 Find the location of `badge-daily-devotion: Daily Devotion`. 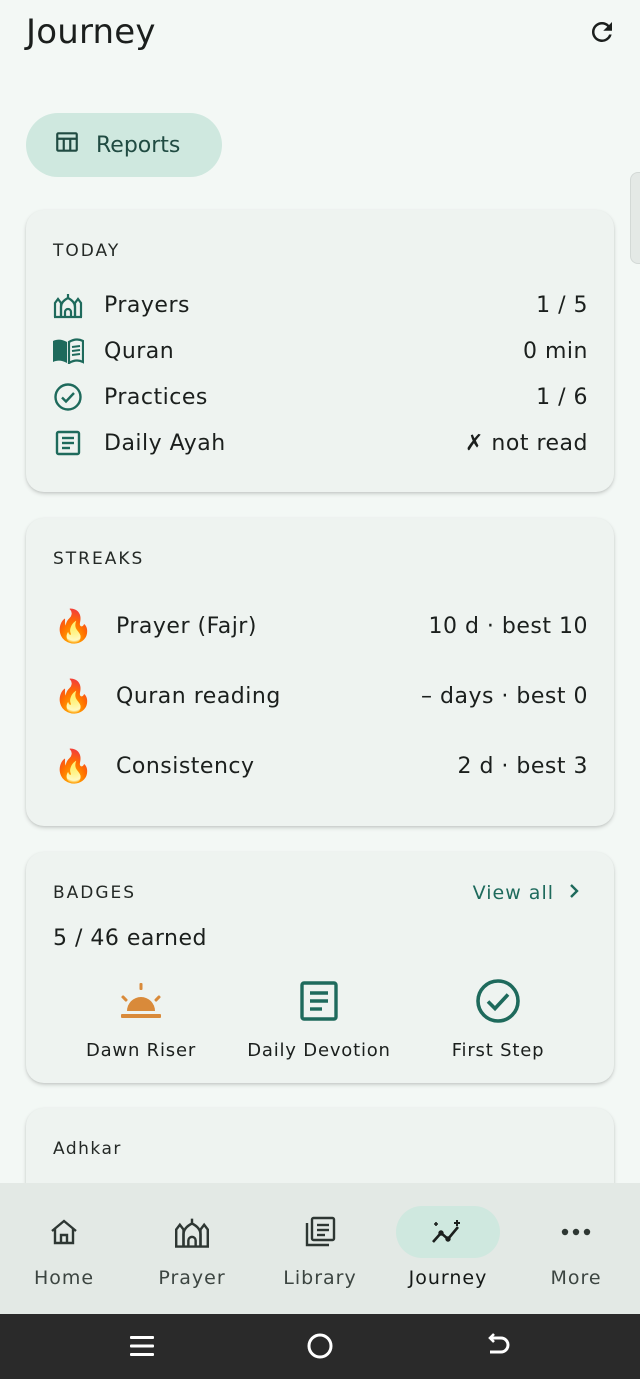

badge-daily-devotion: Daily Devotion is located at coordinates (319, 1018).